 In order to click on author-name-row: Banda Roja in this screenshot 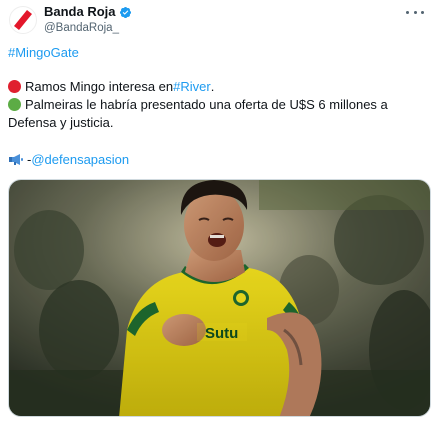, I will do `click(88, 12)`.